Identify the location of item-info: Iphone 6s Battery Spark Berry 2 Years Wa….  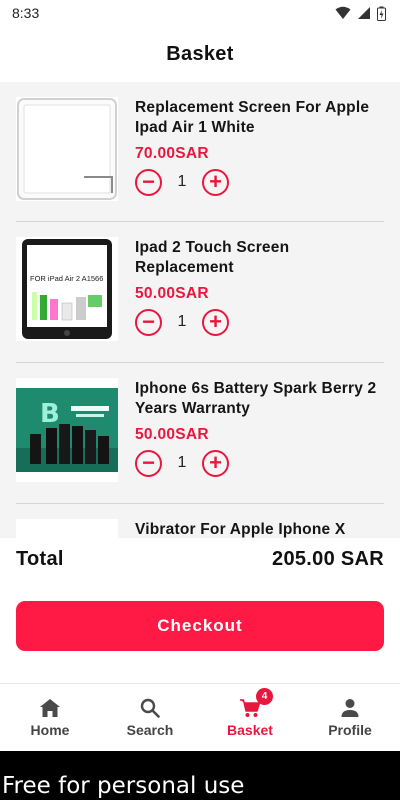
(260, 428).